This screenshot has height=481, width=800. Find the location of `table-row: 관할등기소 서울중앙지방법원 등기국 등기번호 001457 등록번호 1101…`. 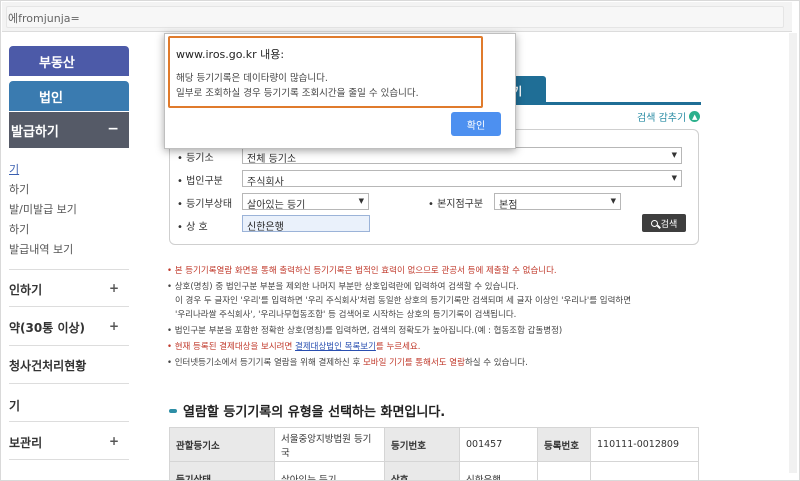

table-row: 관할등기소 서울중앙지방법원 등기국 등기번호 001457 등록번호 1101… is located at coordinates (434, 444).